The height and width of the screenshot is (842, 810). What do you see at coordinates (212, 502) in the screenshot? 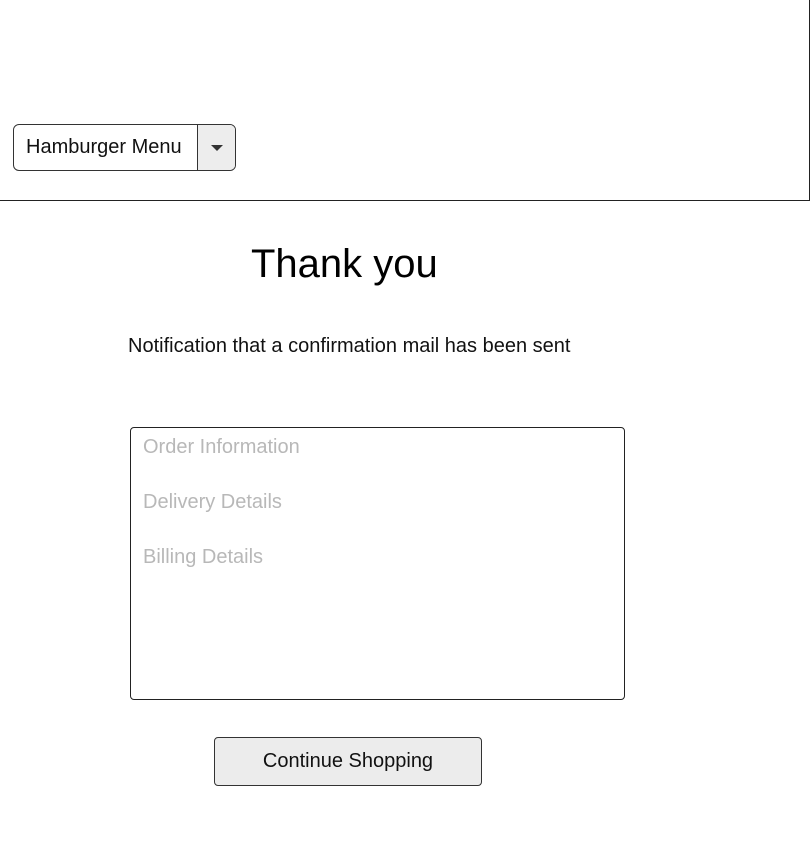
I see `delivery-details-label: Delivery Details` at bounding box center [212, 502].